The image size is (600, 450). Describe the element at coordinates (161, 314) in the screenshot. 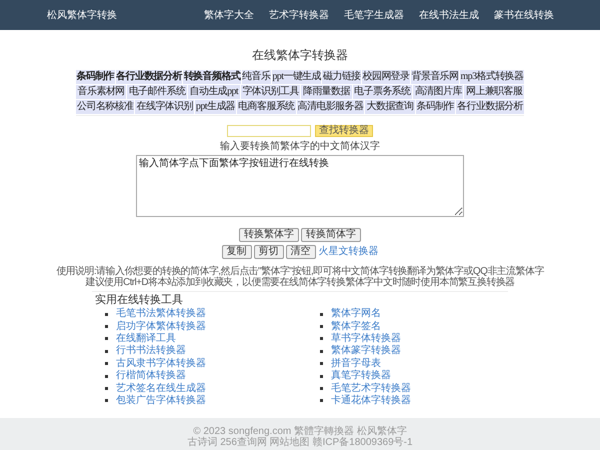

I see `tool-link: 毛笔书法繁体转换器` at that location.